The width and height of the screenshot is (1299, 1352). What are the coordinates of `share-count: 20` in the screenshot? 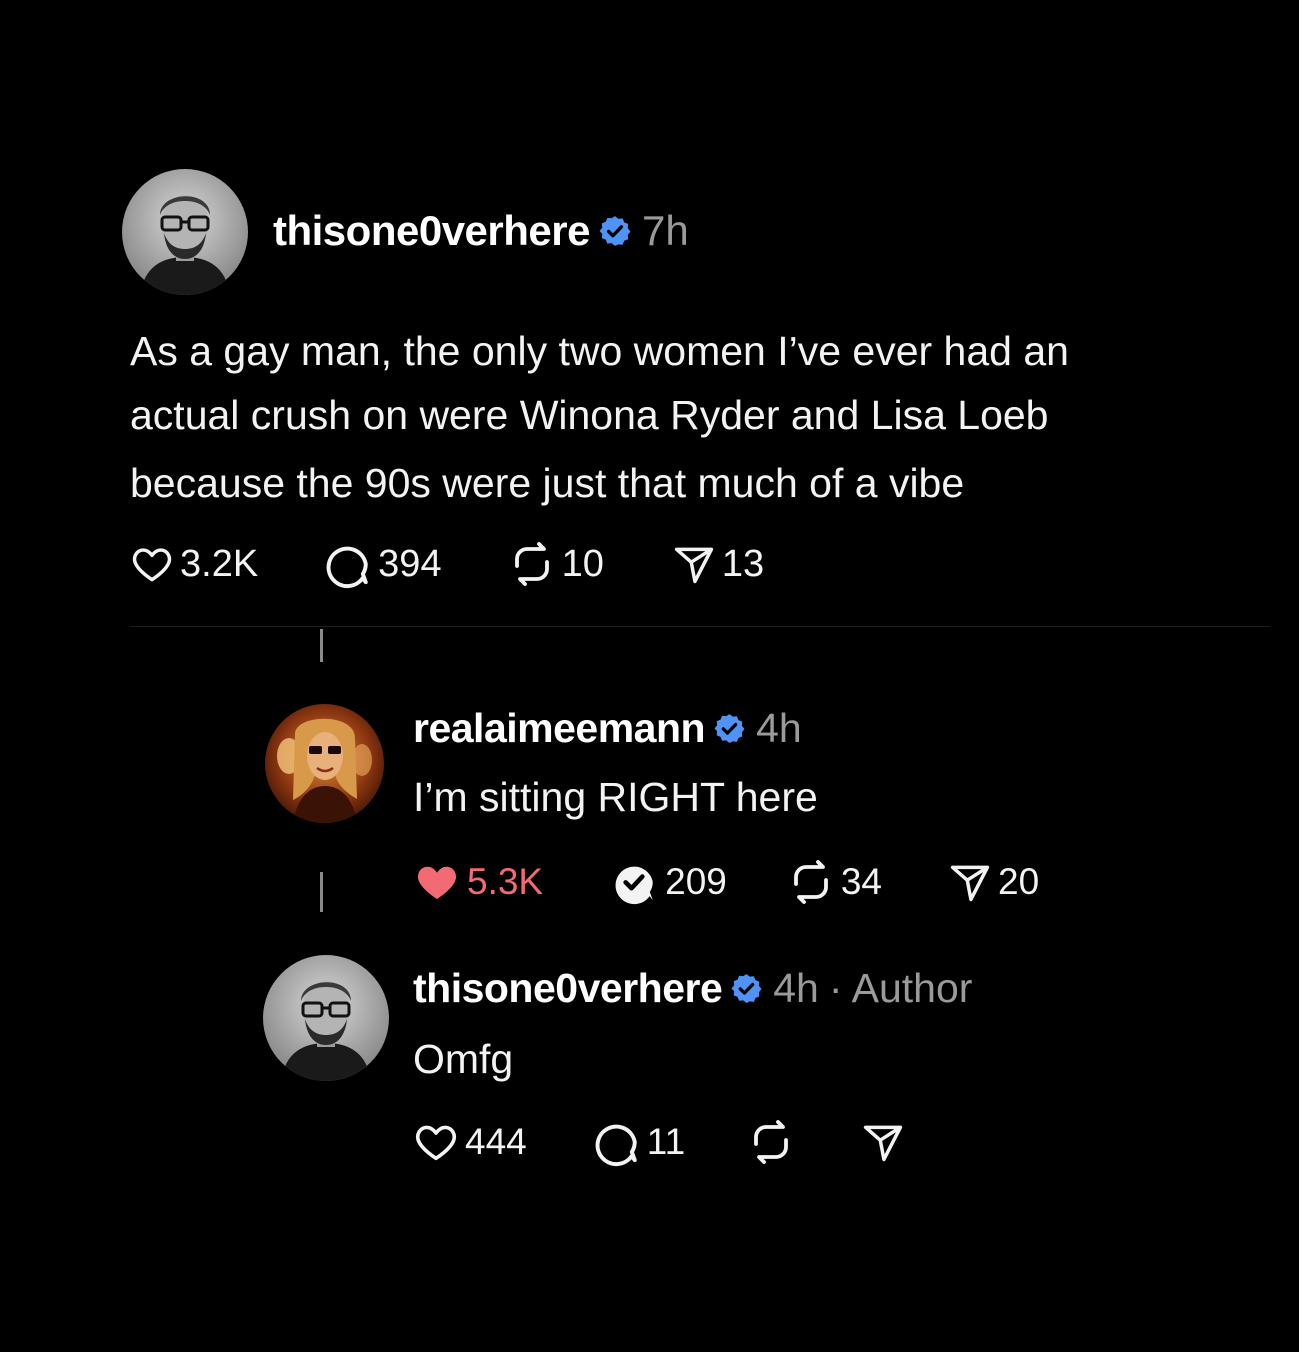 It's located at (1019, 881).